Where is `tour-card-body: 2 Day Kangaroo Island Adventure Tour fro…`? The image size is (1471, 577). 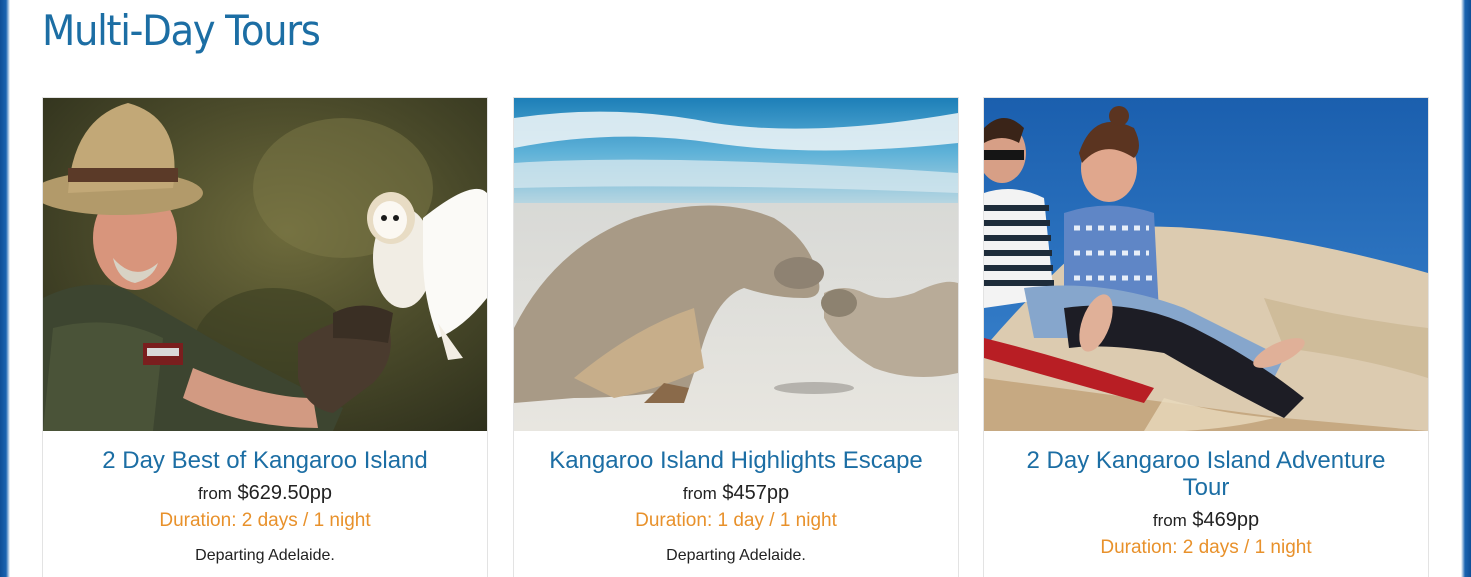
tour-card-body: 2 Day Kangaroo Island Adventure Tour fro… is located at coordinates (1206, 503).